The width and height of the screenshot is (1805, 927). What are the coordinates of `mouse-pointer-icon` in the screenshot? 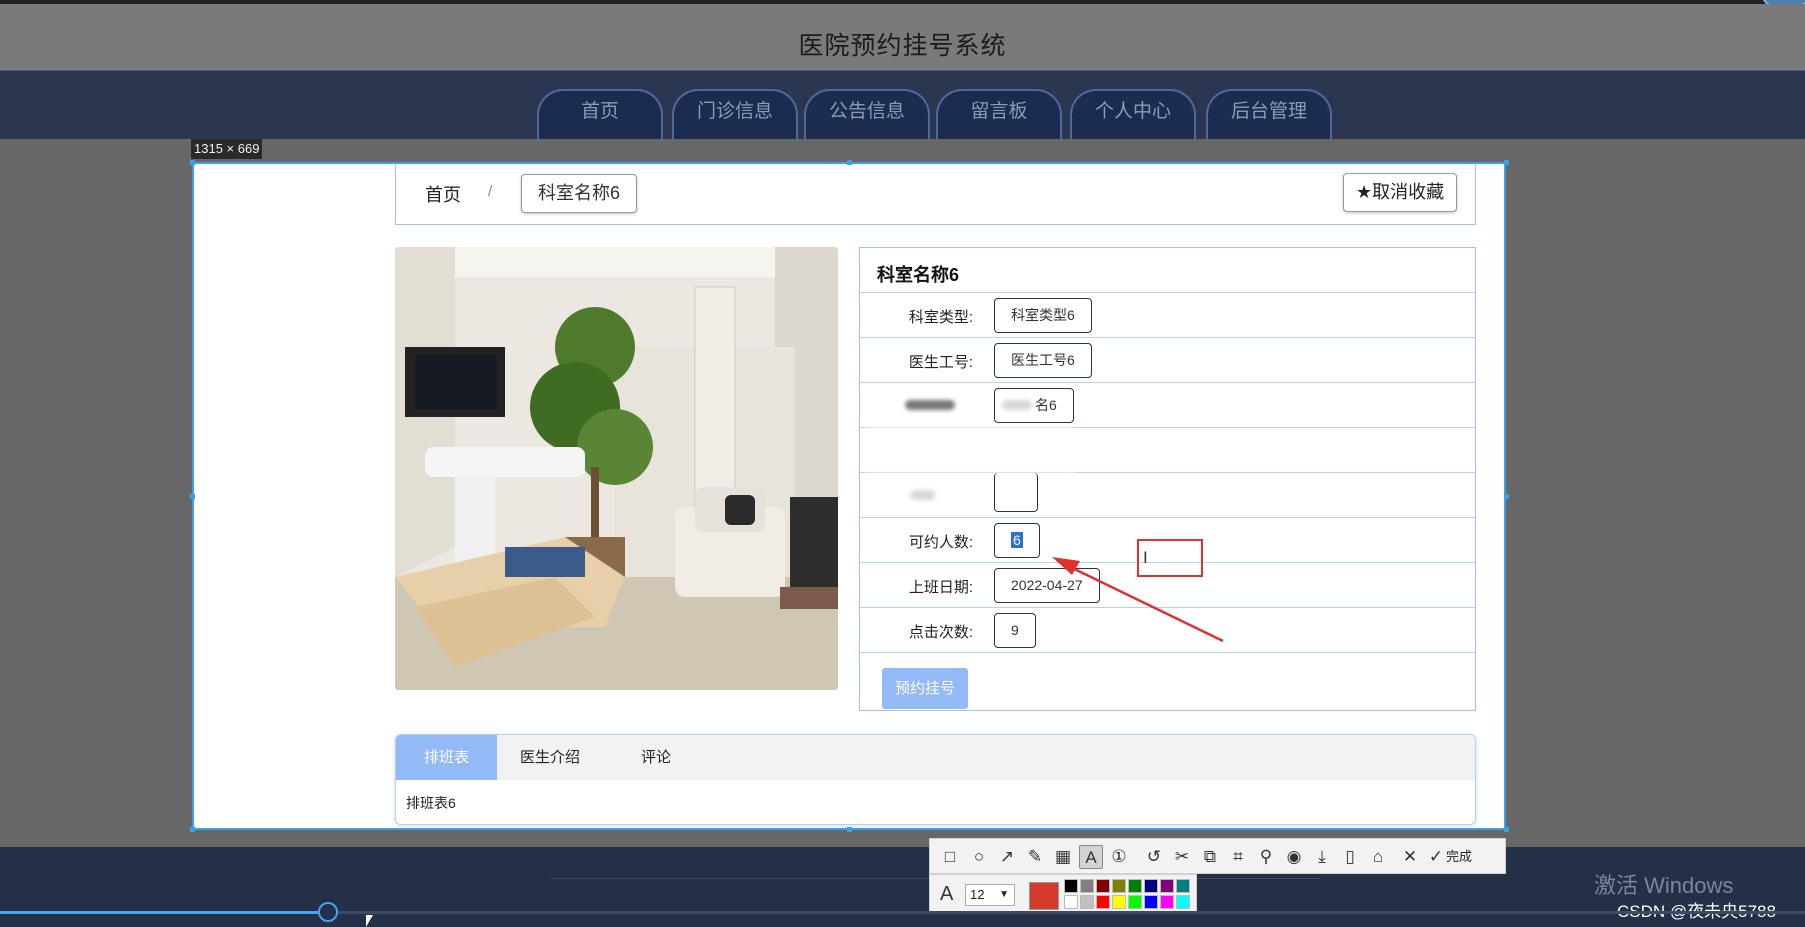 It's located at (369, 921).